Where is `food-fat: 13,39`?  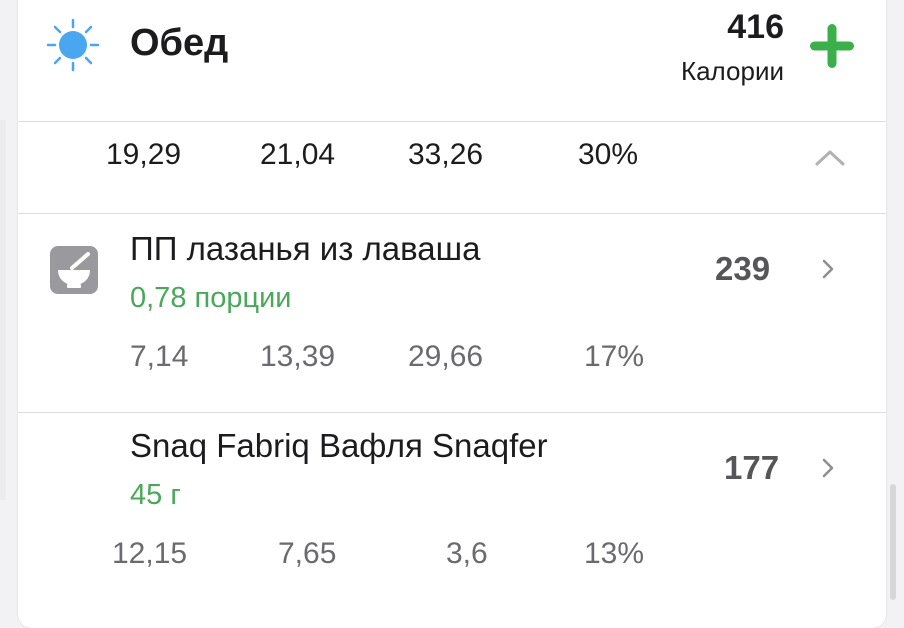 food-fat: 13,39 is located at coordinates (298, 356).